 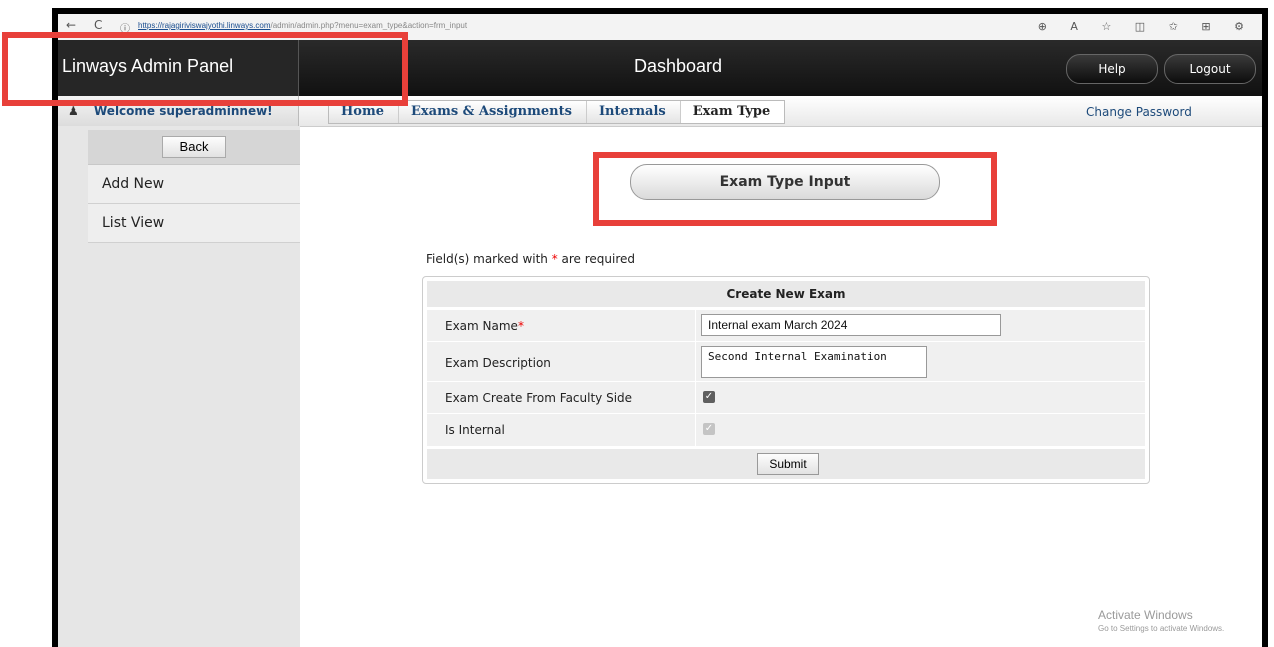 I want to click on watermark-title: Activate Windows, so click(x=1145, y=615).